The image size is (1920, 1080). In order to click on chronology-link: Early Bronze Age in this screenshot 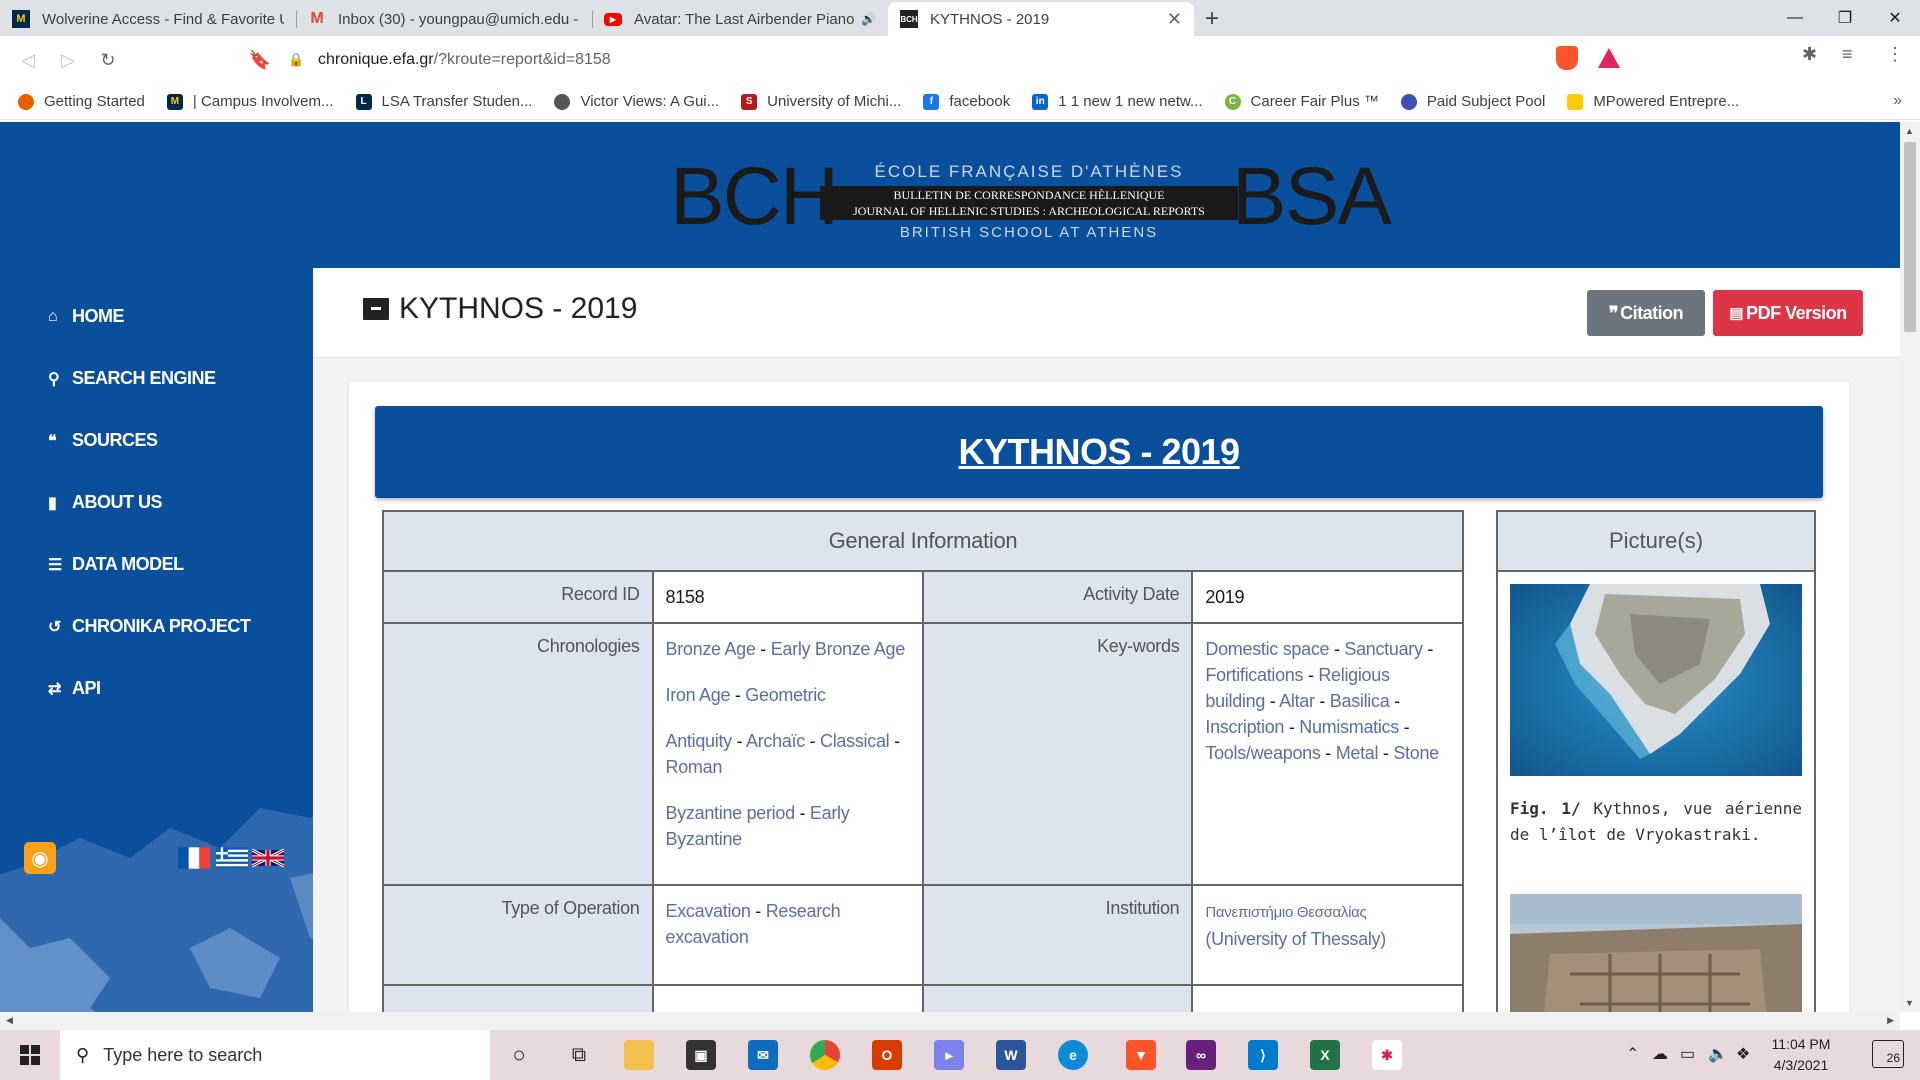, I will do `click(838, 649)`.